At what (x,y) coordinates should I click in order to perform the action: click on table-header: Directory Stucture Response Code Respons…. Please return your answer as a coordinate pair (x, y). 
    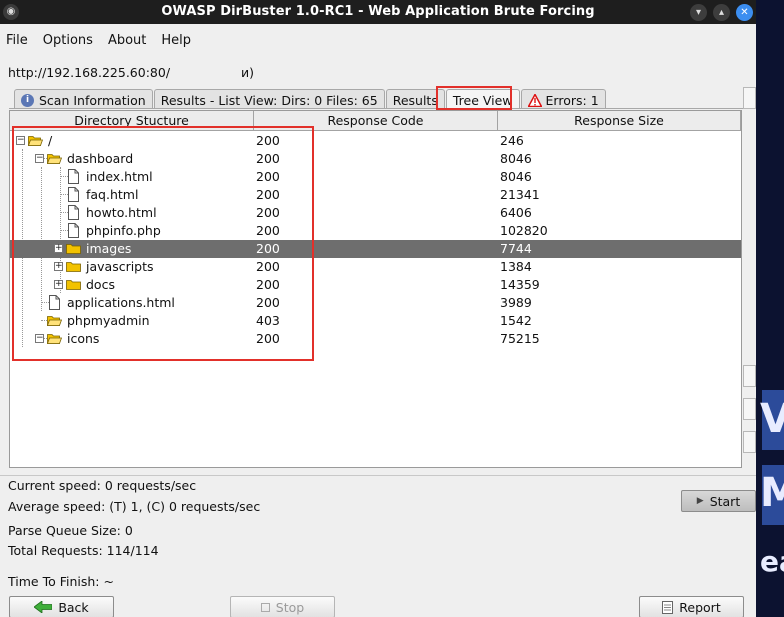
    Looking at the image, I should click on (375, 121).